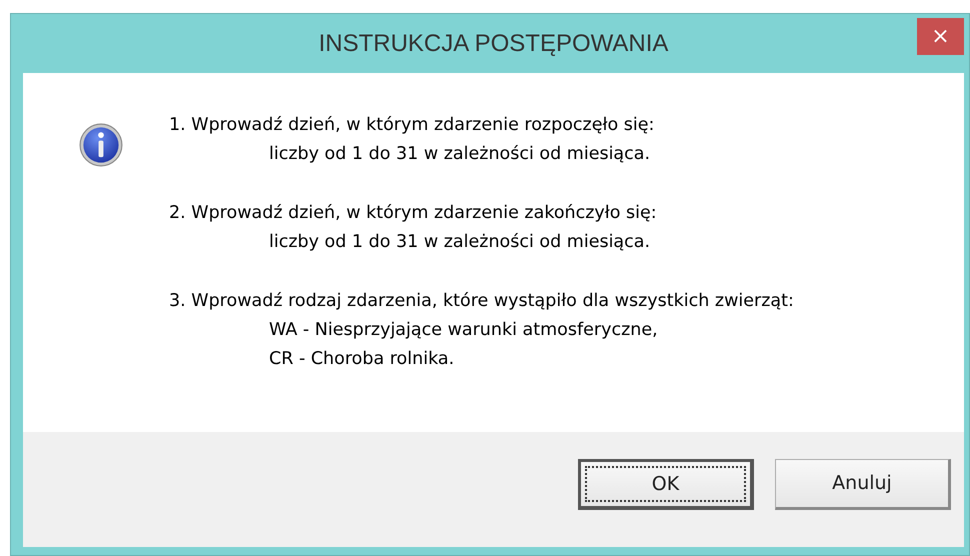  Describe the element at coordinates (463, 330) in the screenshot. I see `instruction-detail: WA - Niesprzyjające warunki atmosferyczne,` at that location.